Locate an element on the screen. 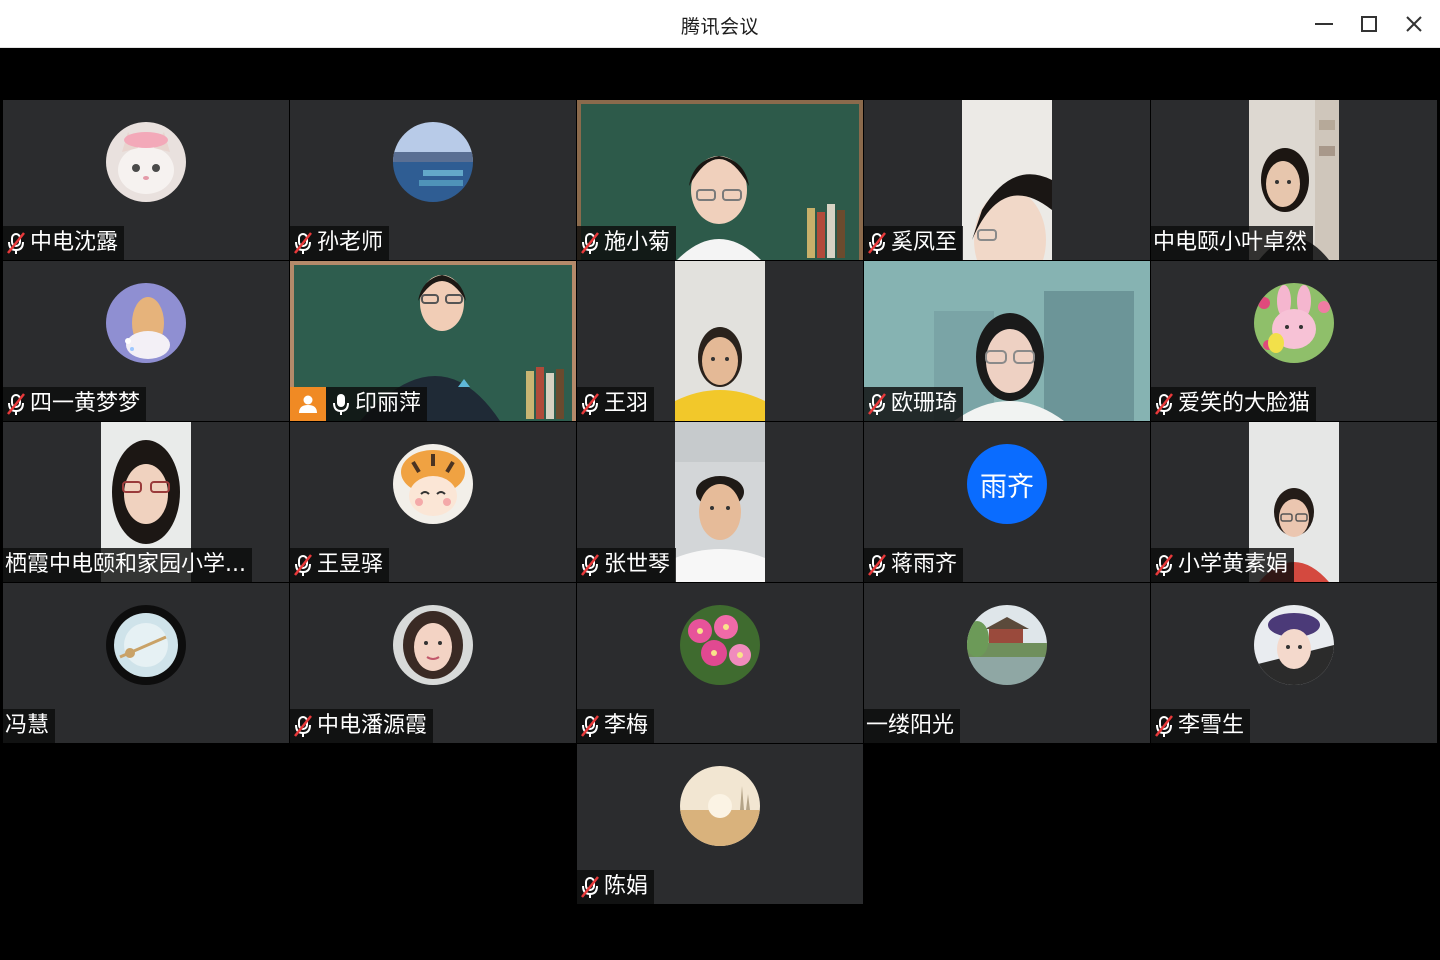 This screenshot has height=960, width=1440. participant-tile: 雨齐 蒋雨齐 is located at coordinates (1007, 502).